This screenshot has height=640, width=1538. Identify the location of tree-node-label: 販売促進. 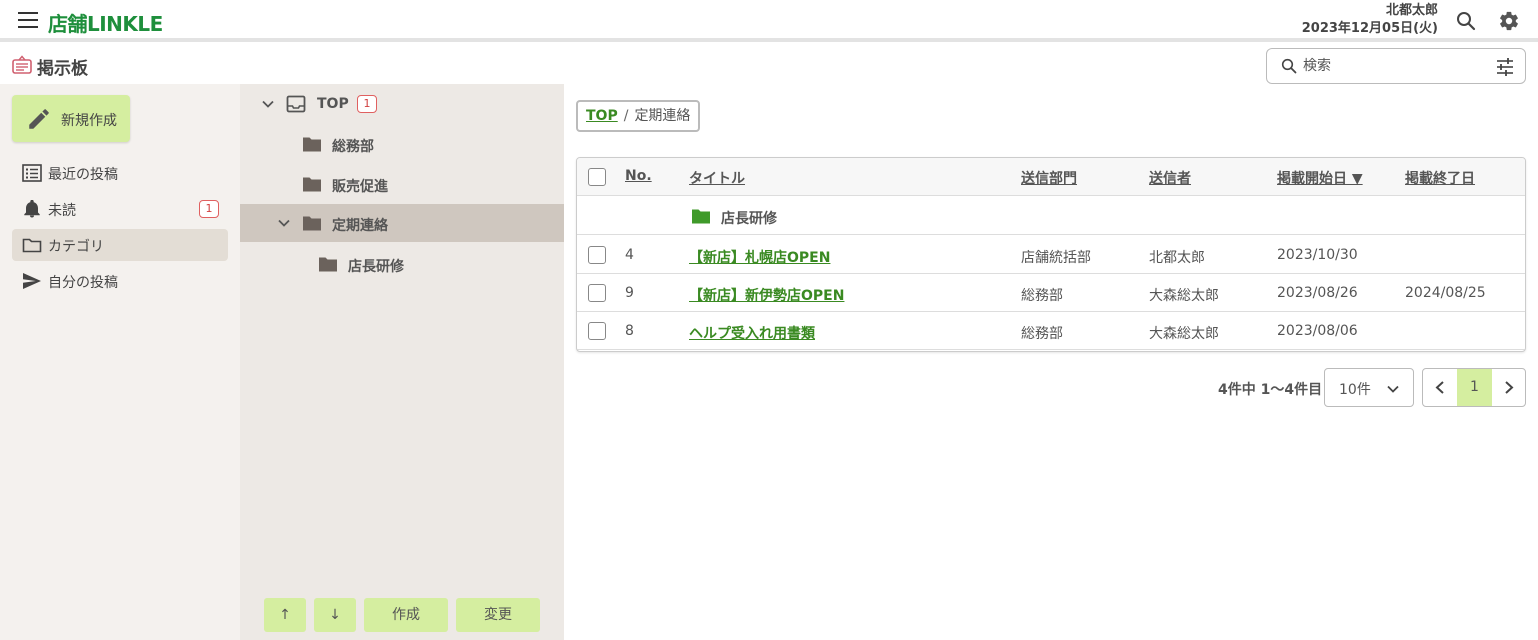
(360, 187).